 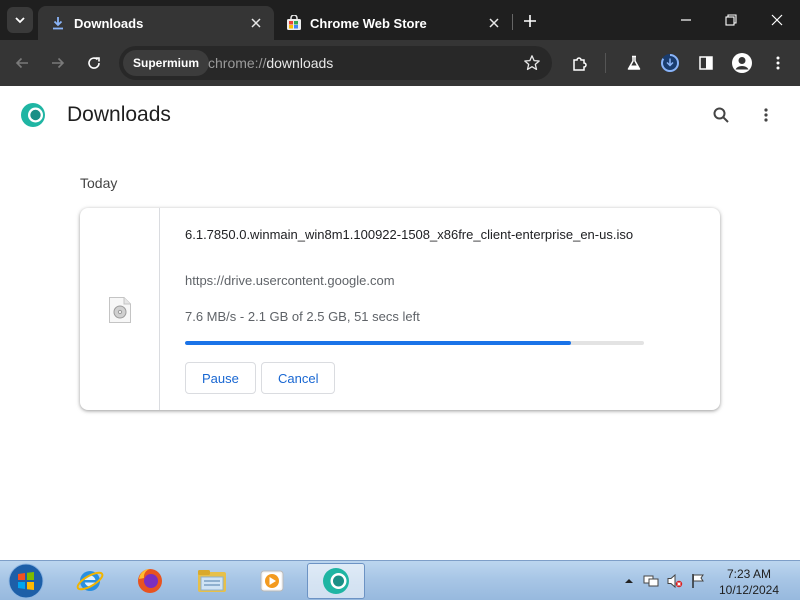 I want to click on url-path: downloads, so click(x=300, y=63).